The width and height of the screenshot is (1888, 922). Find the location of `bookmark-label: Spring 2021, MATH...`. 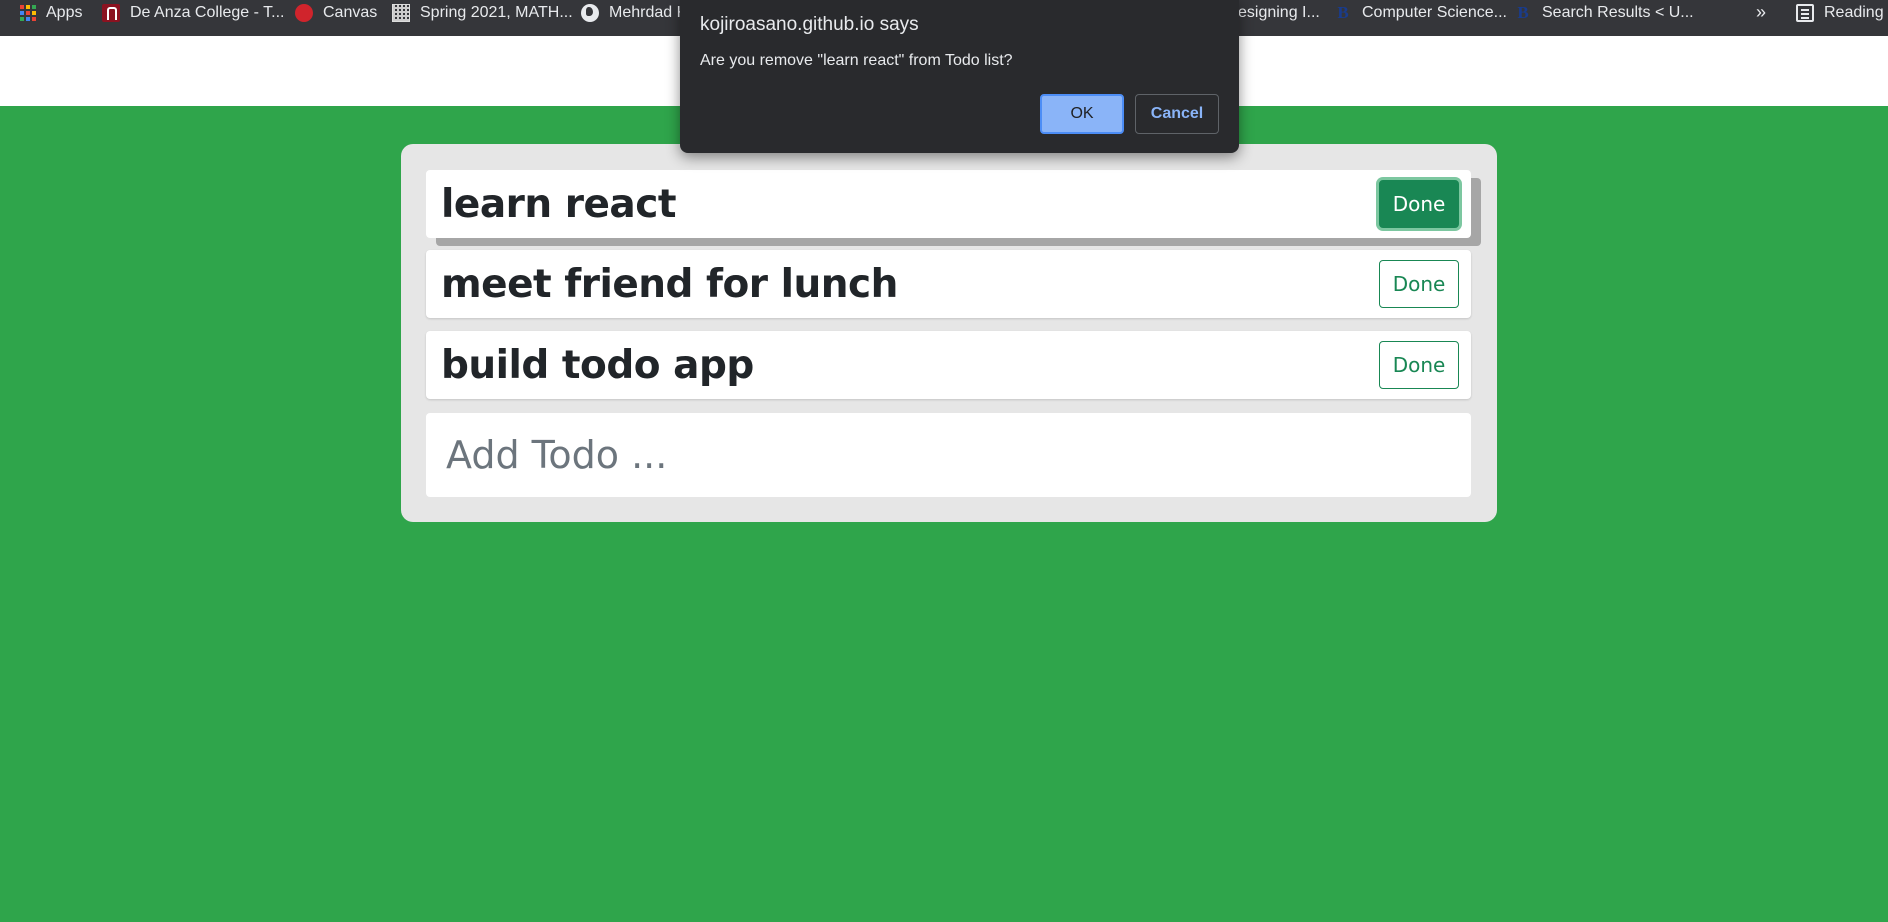

bookmark-label: Spring 2021, MATH... is located at coordinates (496, 12).